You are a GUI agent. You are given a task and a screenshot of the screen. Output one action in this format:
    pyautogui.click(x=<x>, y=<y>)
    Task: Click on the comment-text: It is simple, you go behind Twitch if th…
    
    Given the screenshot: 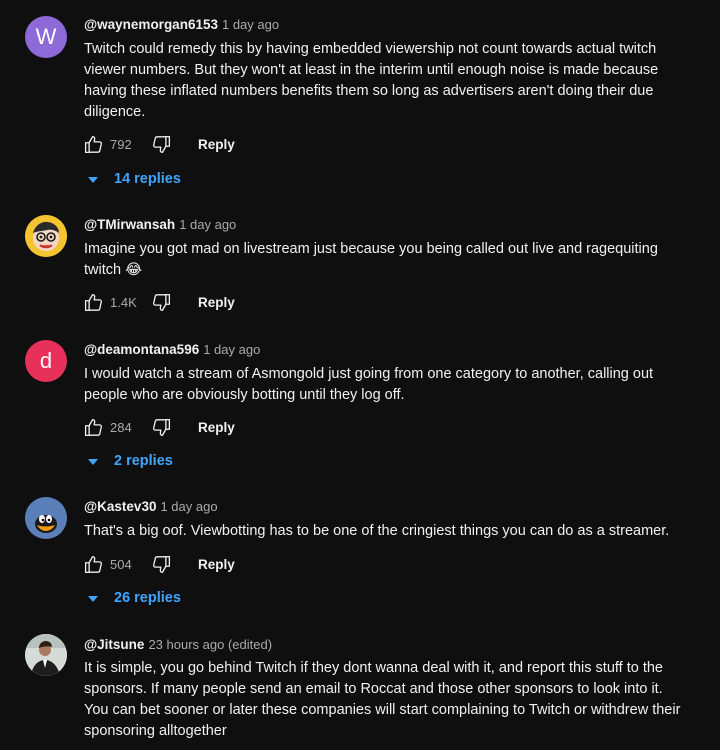 What is the action you would take?
    pyautogui.click(x=394, y=700)
    